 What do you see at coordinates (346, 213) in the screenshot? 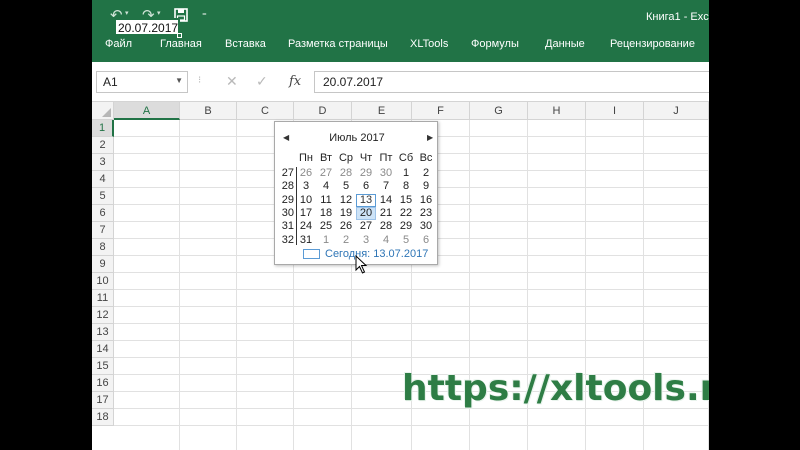
I see `calendar-day: 19` at bounding box center [346, 213].